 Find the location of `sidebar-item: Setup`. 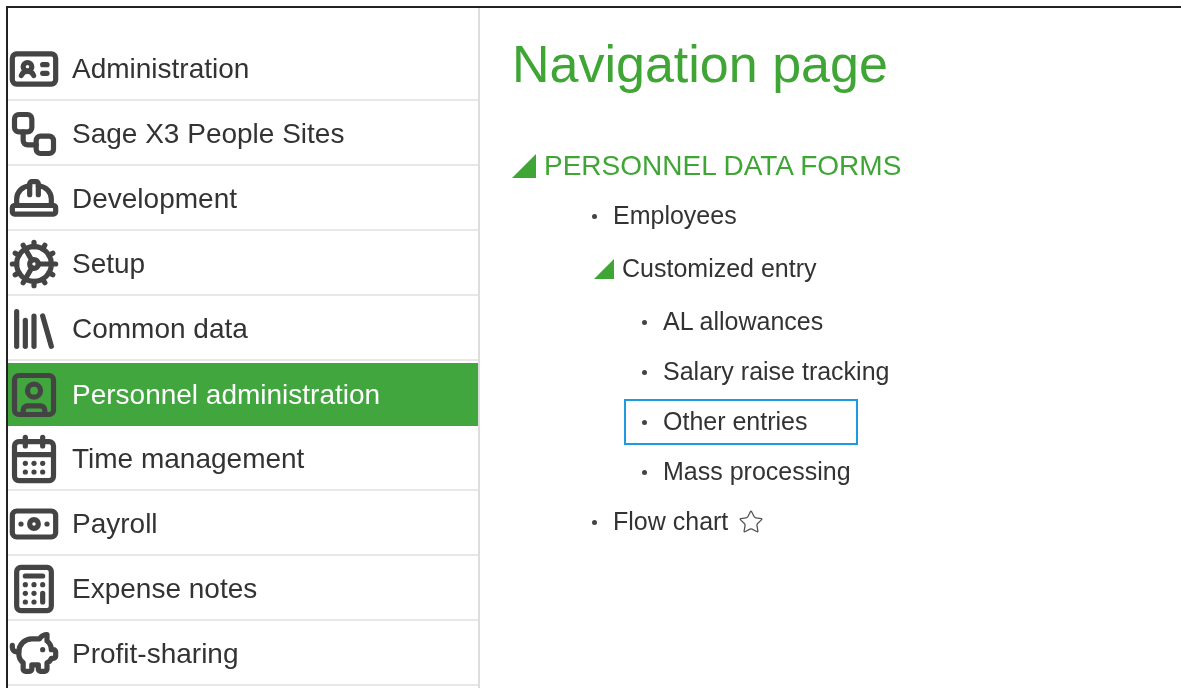

sidebar-item: Setup is located at coordinates (243, 264).